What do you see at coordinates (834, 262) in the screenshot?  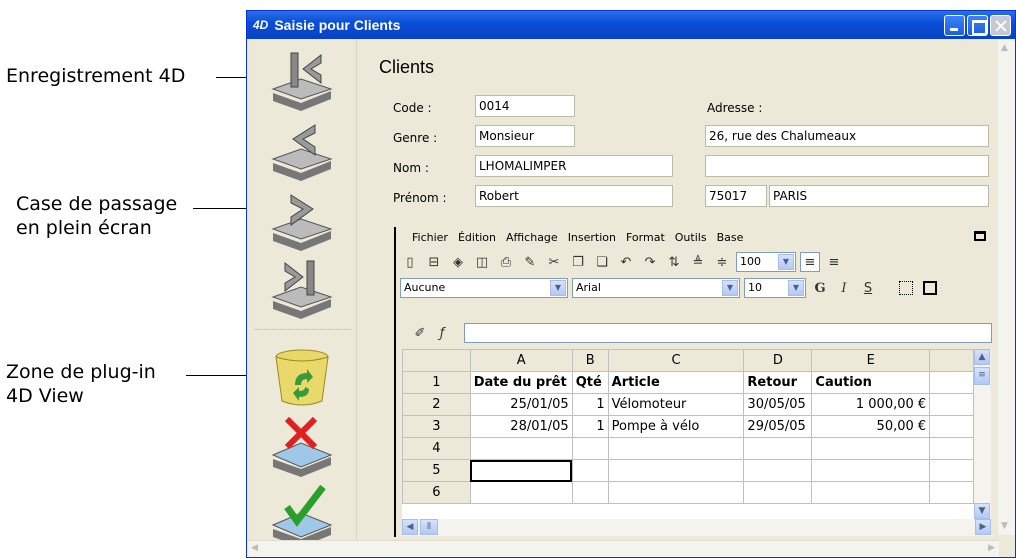 I see `align-center-icon: ≡` at bounding box center [834, 262].